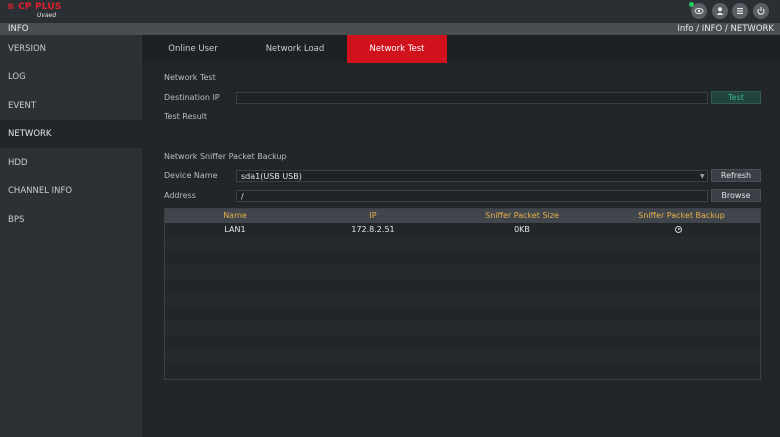  What do you see at coordinates (681, 215) in the screenshot?
I see `column-header-backup: Sniffer Packet Backup` at bounding box center [681, 215].